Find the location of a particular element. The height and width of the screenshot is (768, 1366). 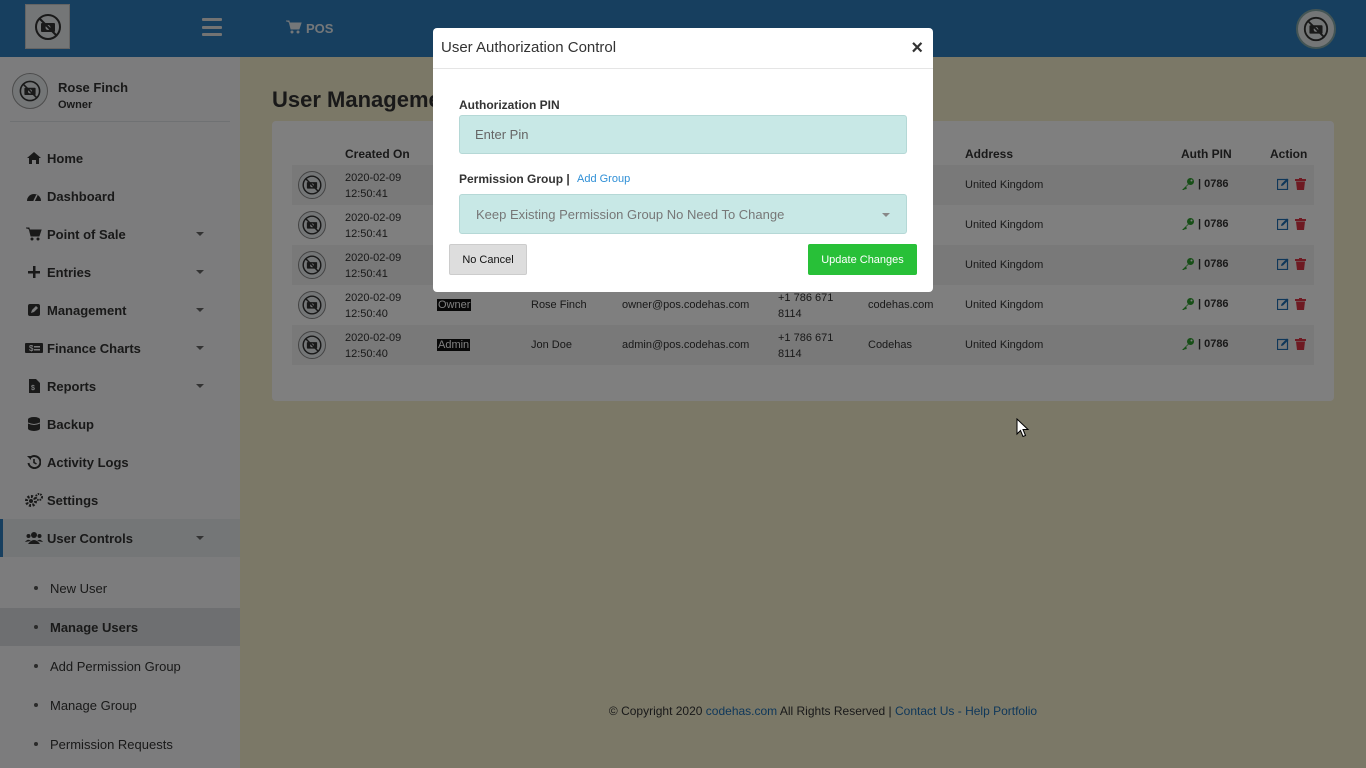

pin-label: Authorization PIN is located at coordinates (509, 105).